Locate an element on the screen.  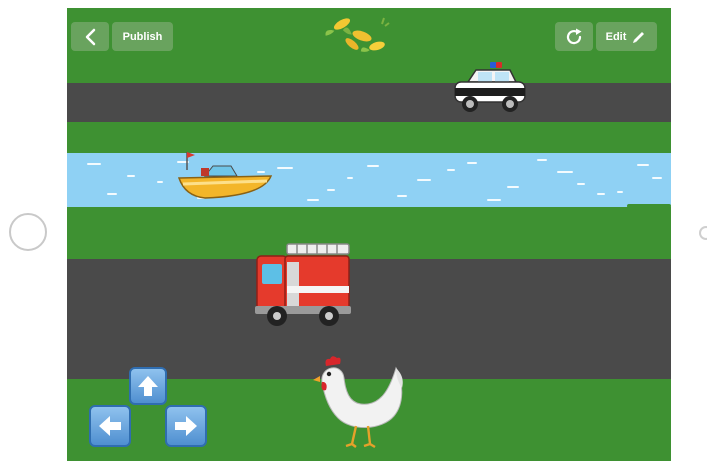
publish-button: Publish is located at coordinates (142, 36).